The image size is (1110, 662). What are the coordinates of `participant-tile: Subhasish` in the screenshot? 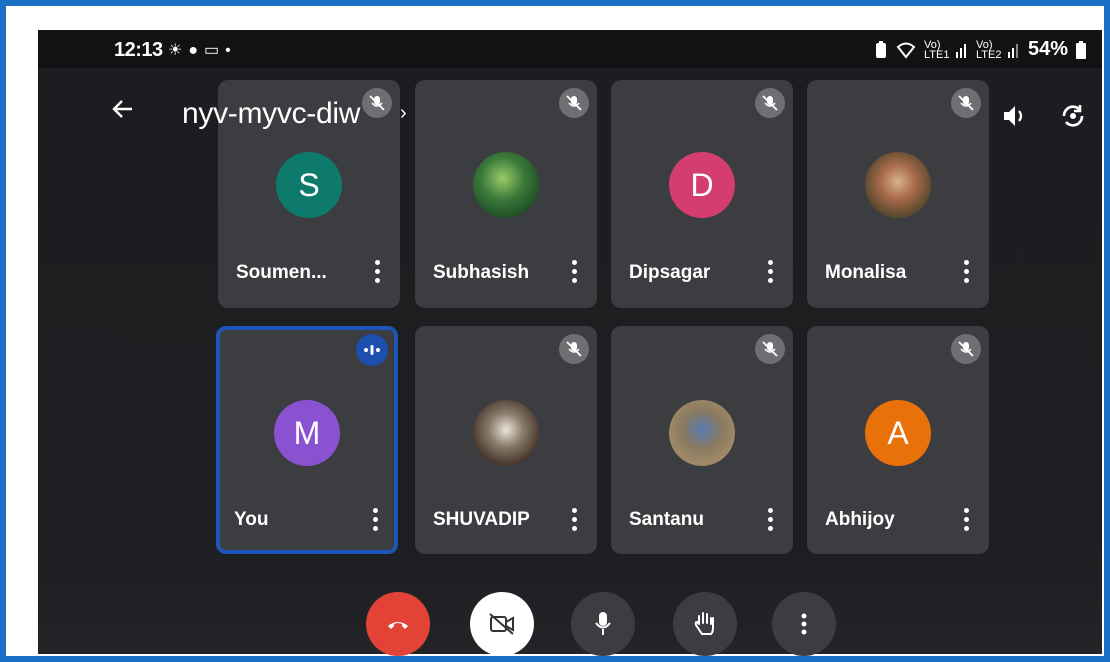 It's located at (506, 194).